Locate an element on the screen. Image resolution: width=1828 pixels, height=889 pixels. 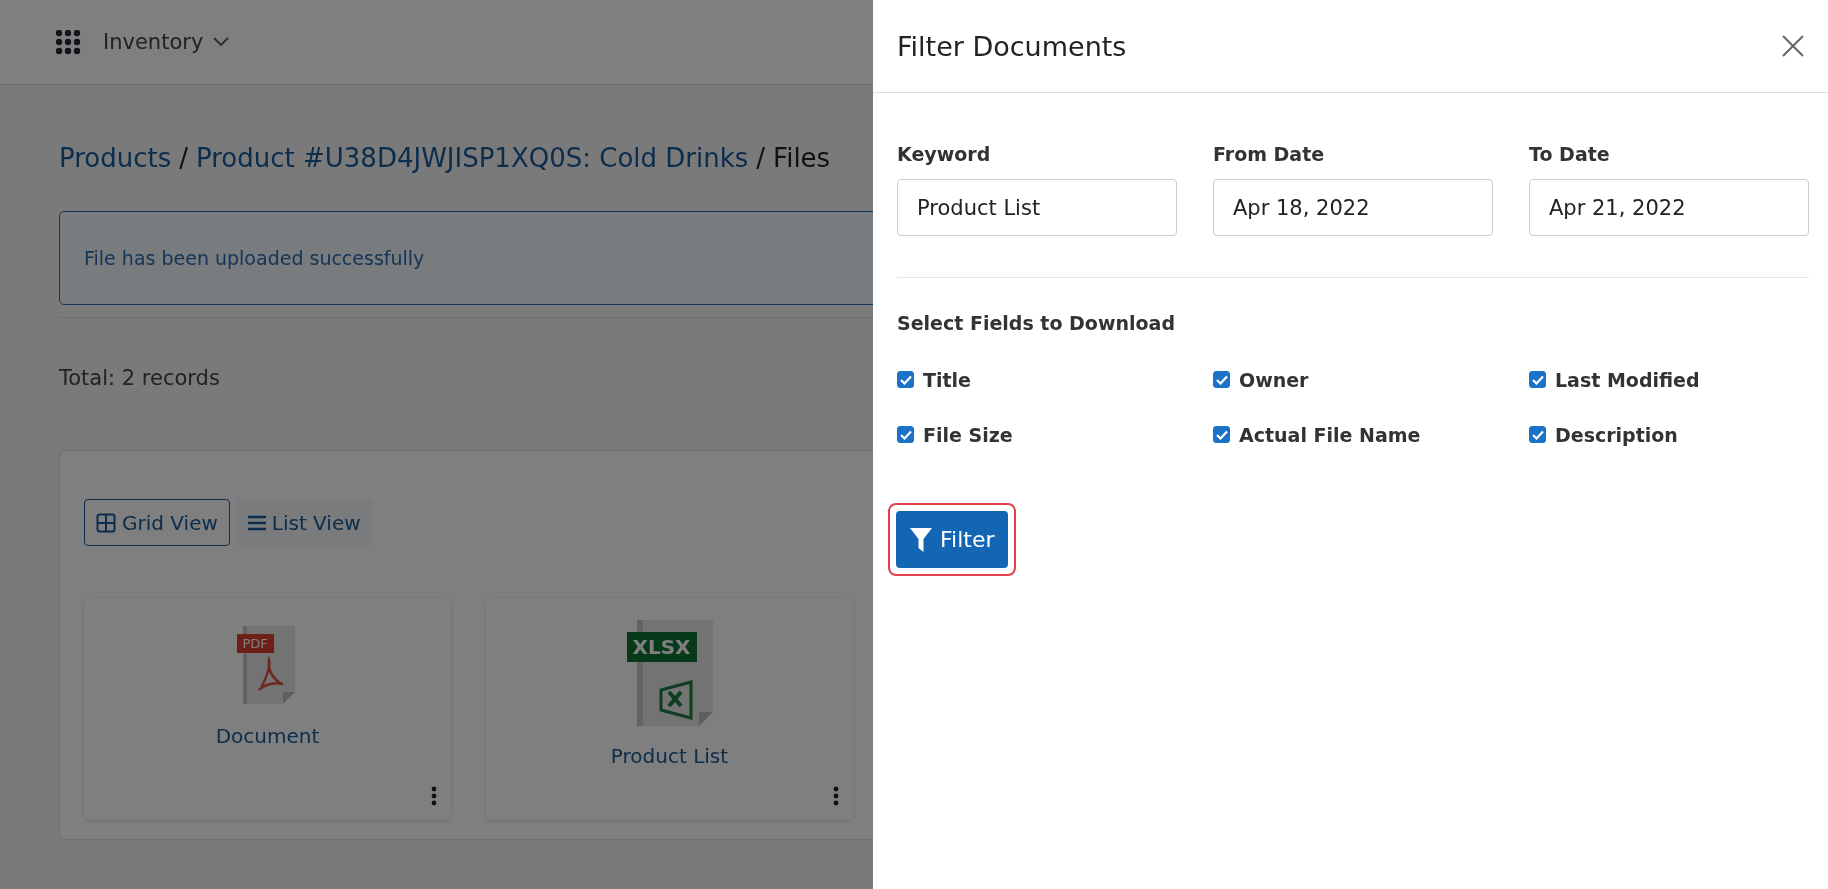
field-label: From Date is located at coordinates (1269, 154).